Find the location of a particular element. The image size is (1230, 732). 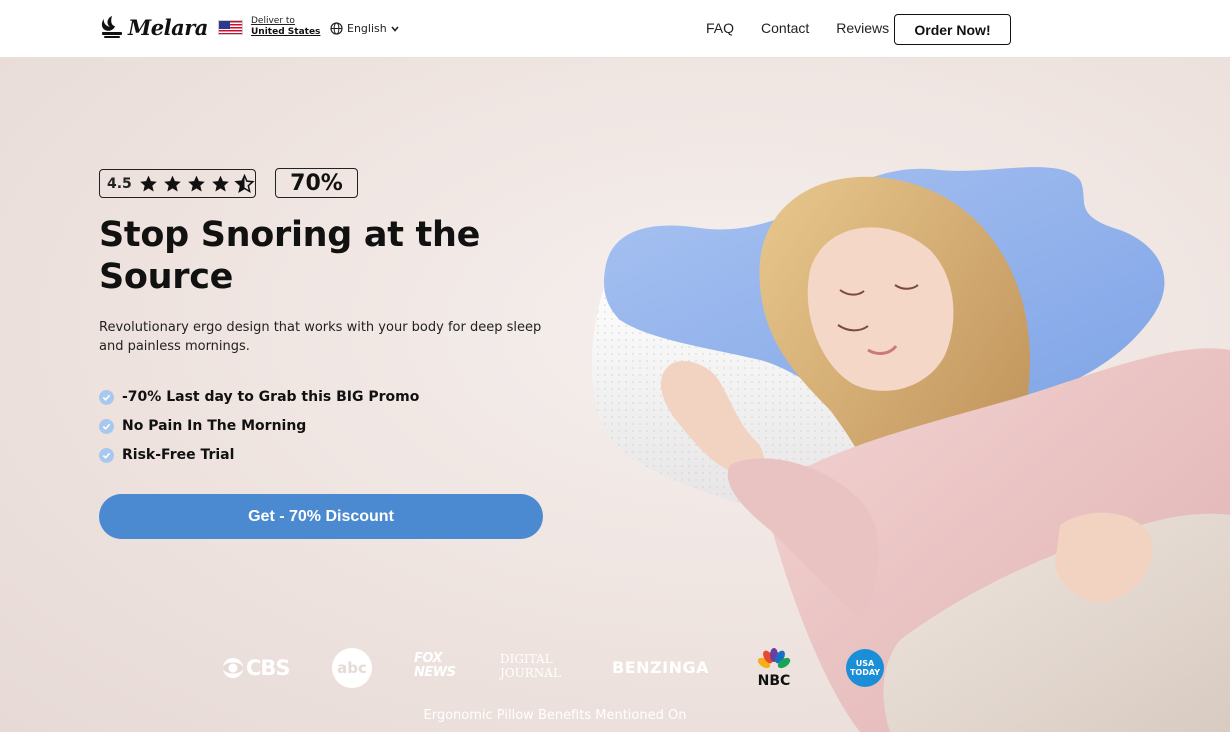

list-item: No Pain In The Morning is located at coordinates (259, 426).